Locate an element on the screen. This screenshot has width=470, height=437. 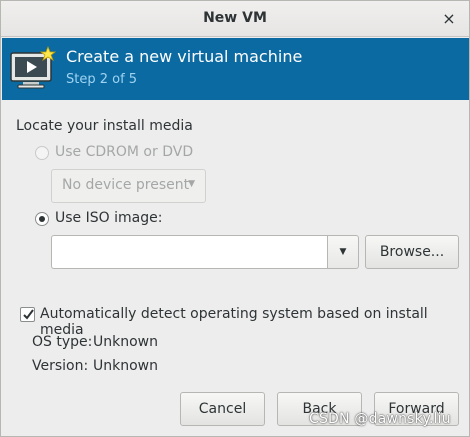
cancel-button: Cancel is located at coordinates (222, 409).